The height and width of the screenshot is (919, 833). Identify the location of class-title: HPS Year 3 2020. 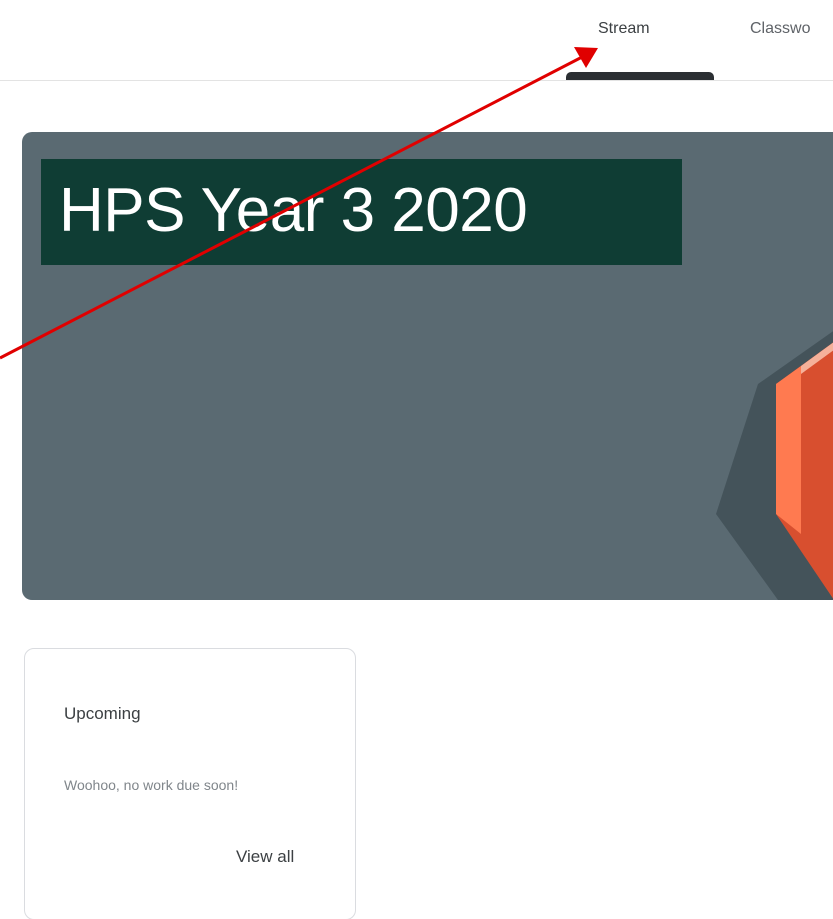
(293, 210).